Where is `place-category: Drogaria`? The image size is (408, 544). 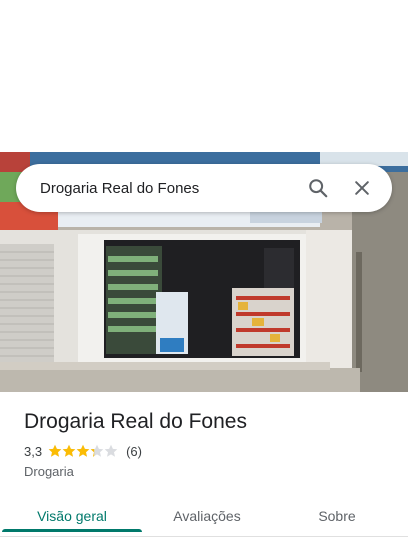 place-category: Drogaria is located at coordinates (208, 471).